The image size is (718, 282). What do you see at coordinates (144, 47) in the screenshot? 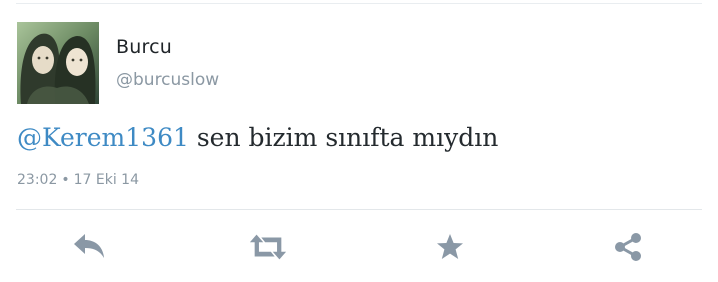
I see `author-display-name: Burcu` at bounding box center [144, 47].